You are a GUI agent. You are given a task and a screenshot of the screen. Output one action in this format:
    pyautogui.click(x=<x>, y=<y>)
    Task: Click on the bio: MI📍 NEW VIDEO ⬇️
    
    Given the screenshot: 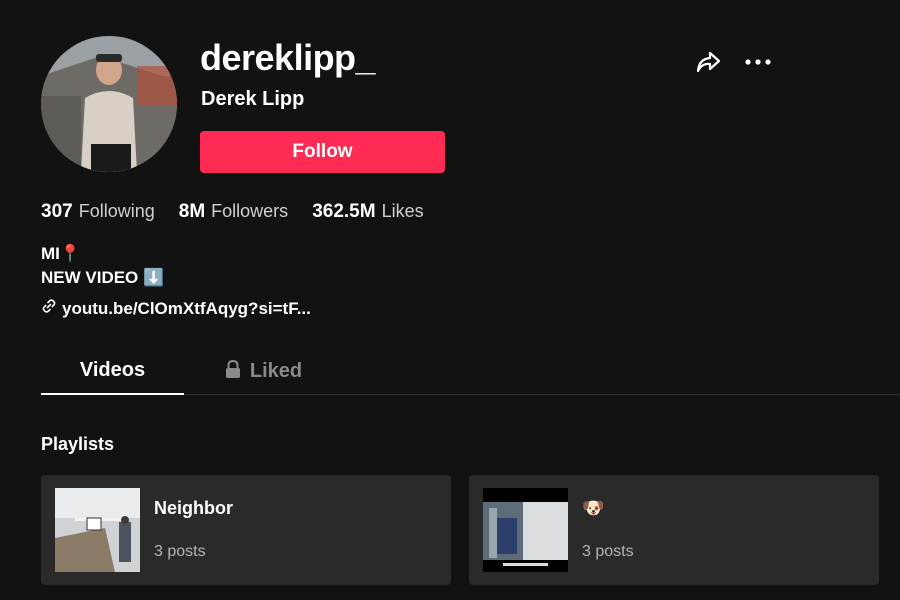 What is the action you would take?
    pyautogui.click(x=102, y=266)
    